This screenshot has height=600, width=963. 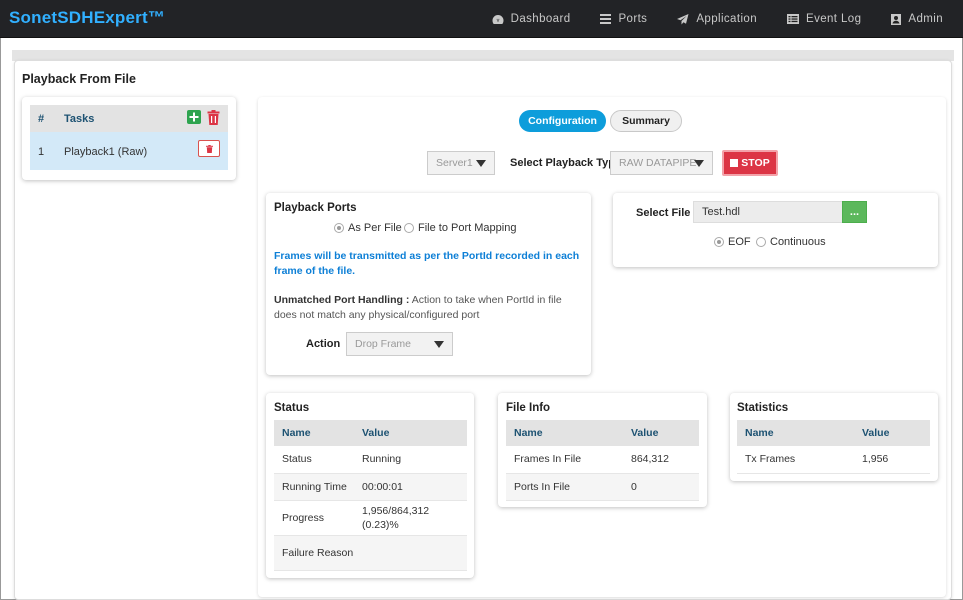 I want to click on table-row: Tx Frames 1,956, so click(x=833, y=460).